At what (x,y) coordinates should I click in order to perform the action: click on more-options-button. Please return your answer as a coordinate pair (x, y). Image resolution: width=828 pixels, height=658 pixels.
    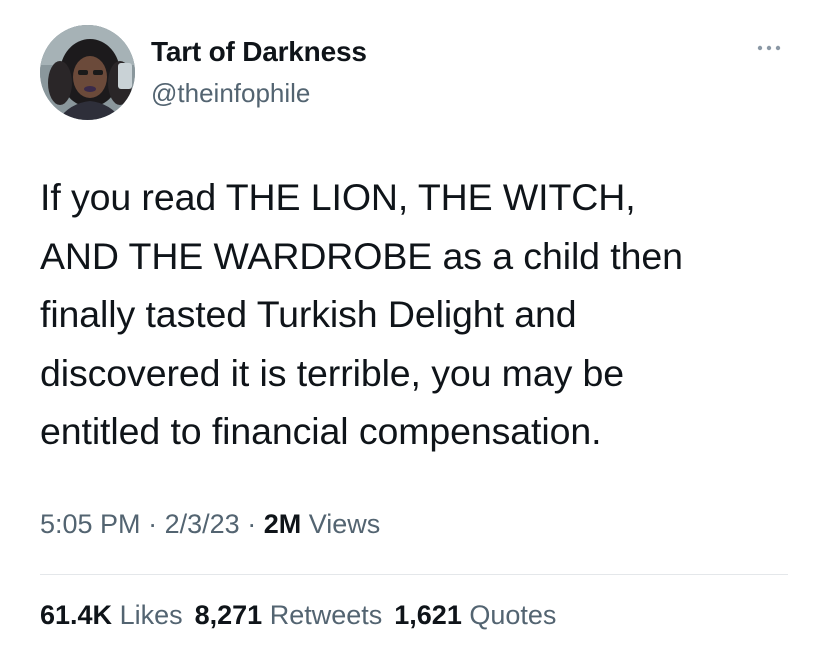
    Looking at the image, I should click on (770, 48).